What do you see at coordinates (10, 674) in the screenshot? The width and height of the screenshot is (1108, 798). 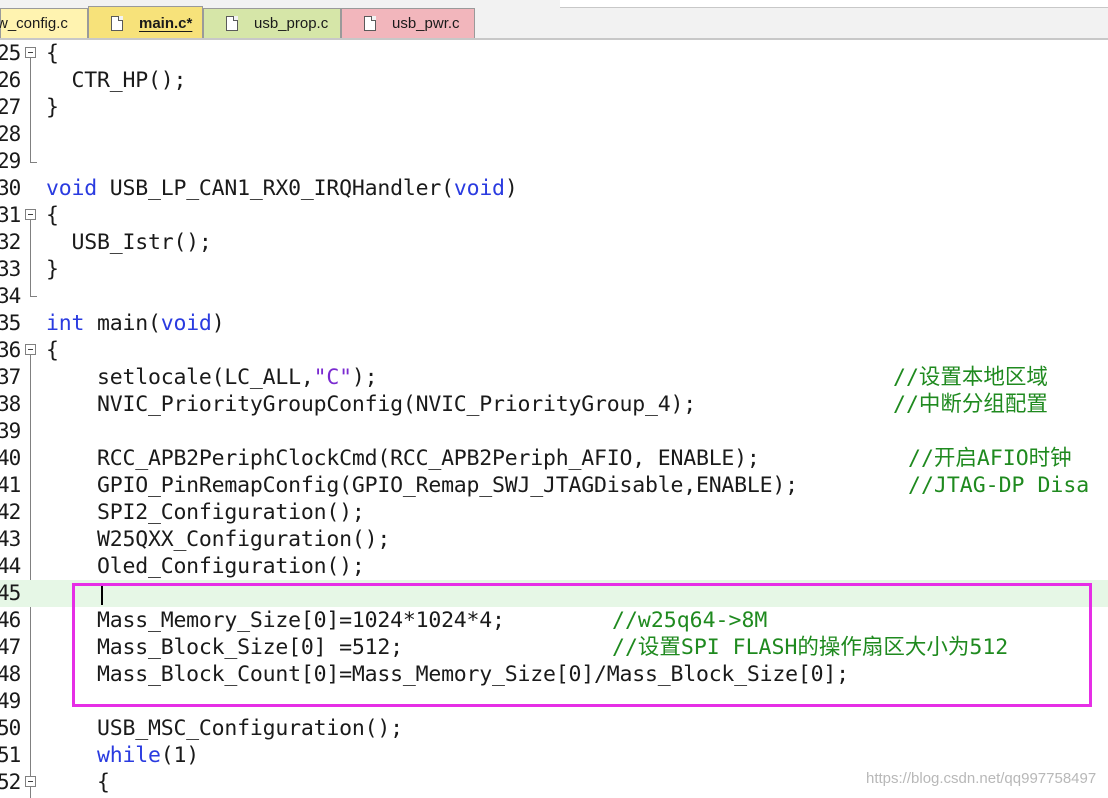 I see `line-number: 48` at bounding box center [10, 674].